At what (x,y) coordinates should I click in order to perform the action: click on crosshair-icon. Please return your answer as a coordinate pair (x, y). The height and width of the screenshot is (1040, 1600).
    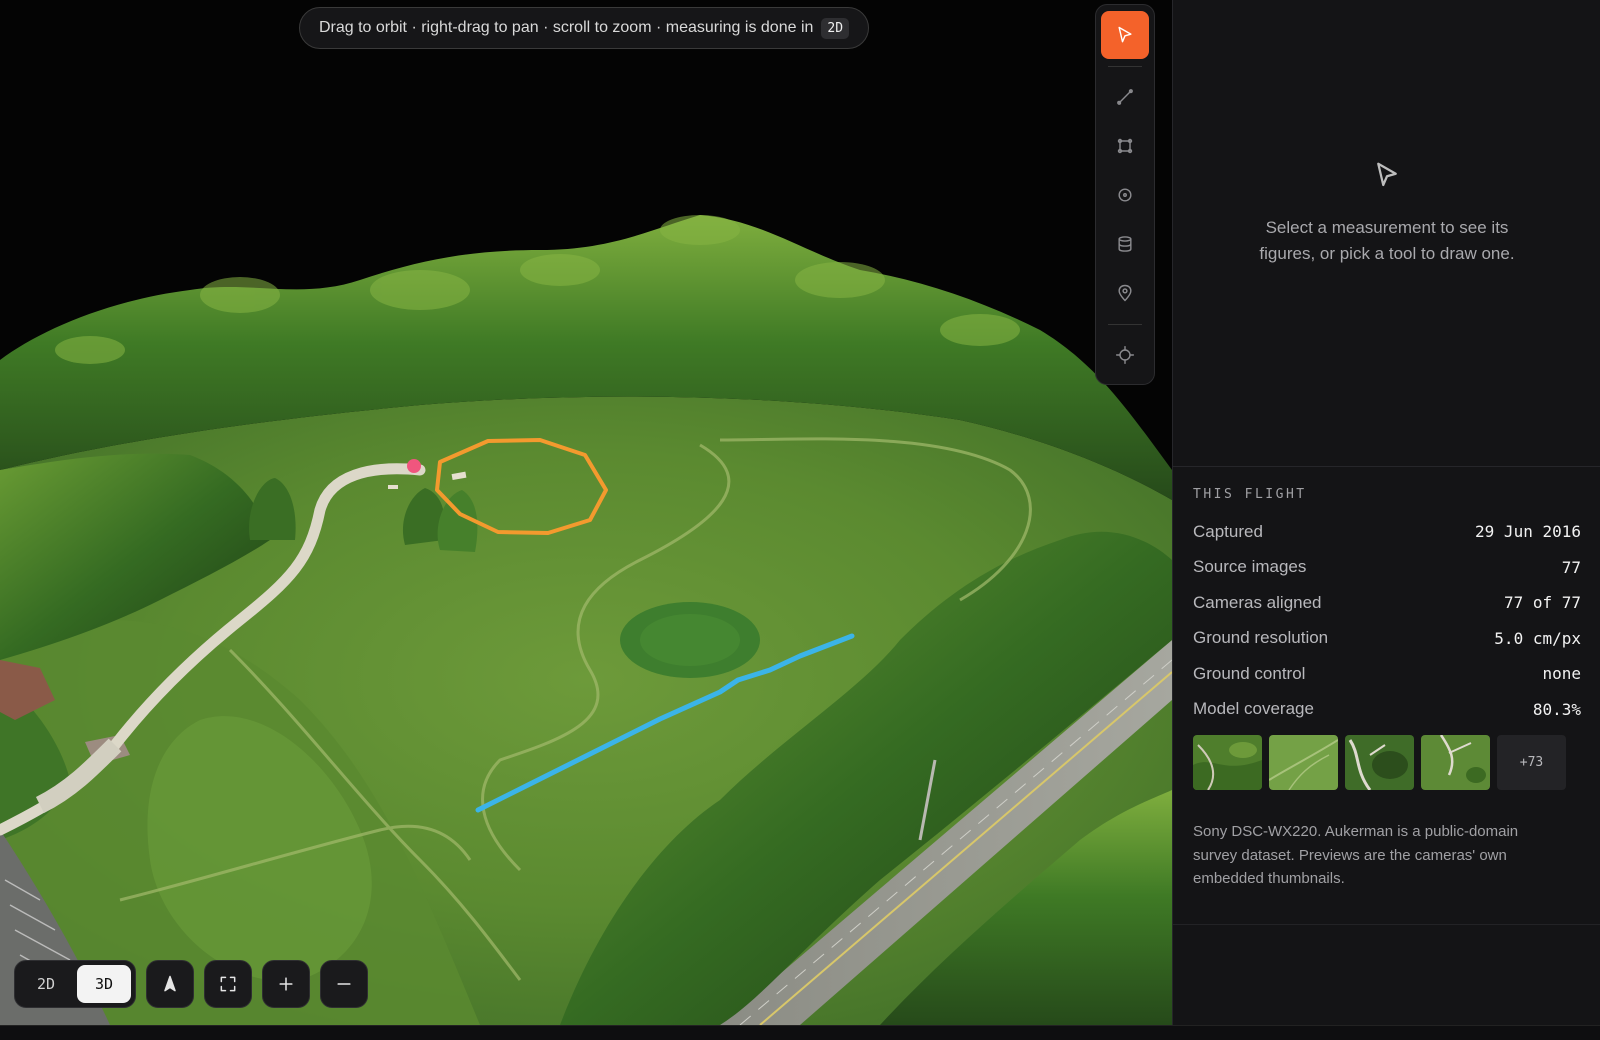
    Looking at the image, I should click on (1125, 355).